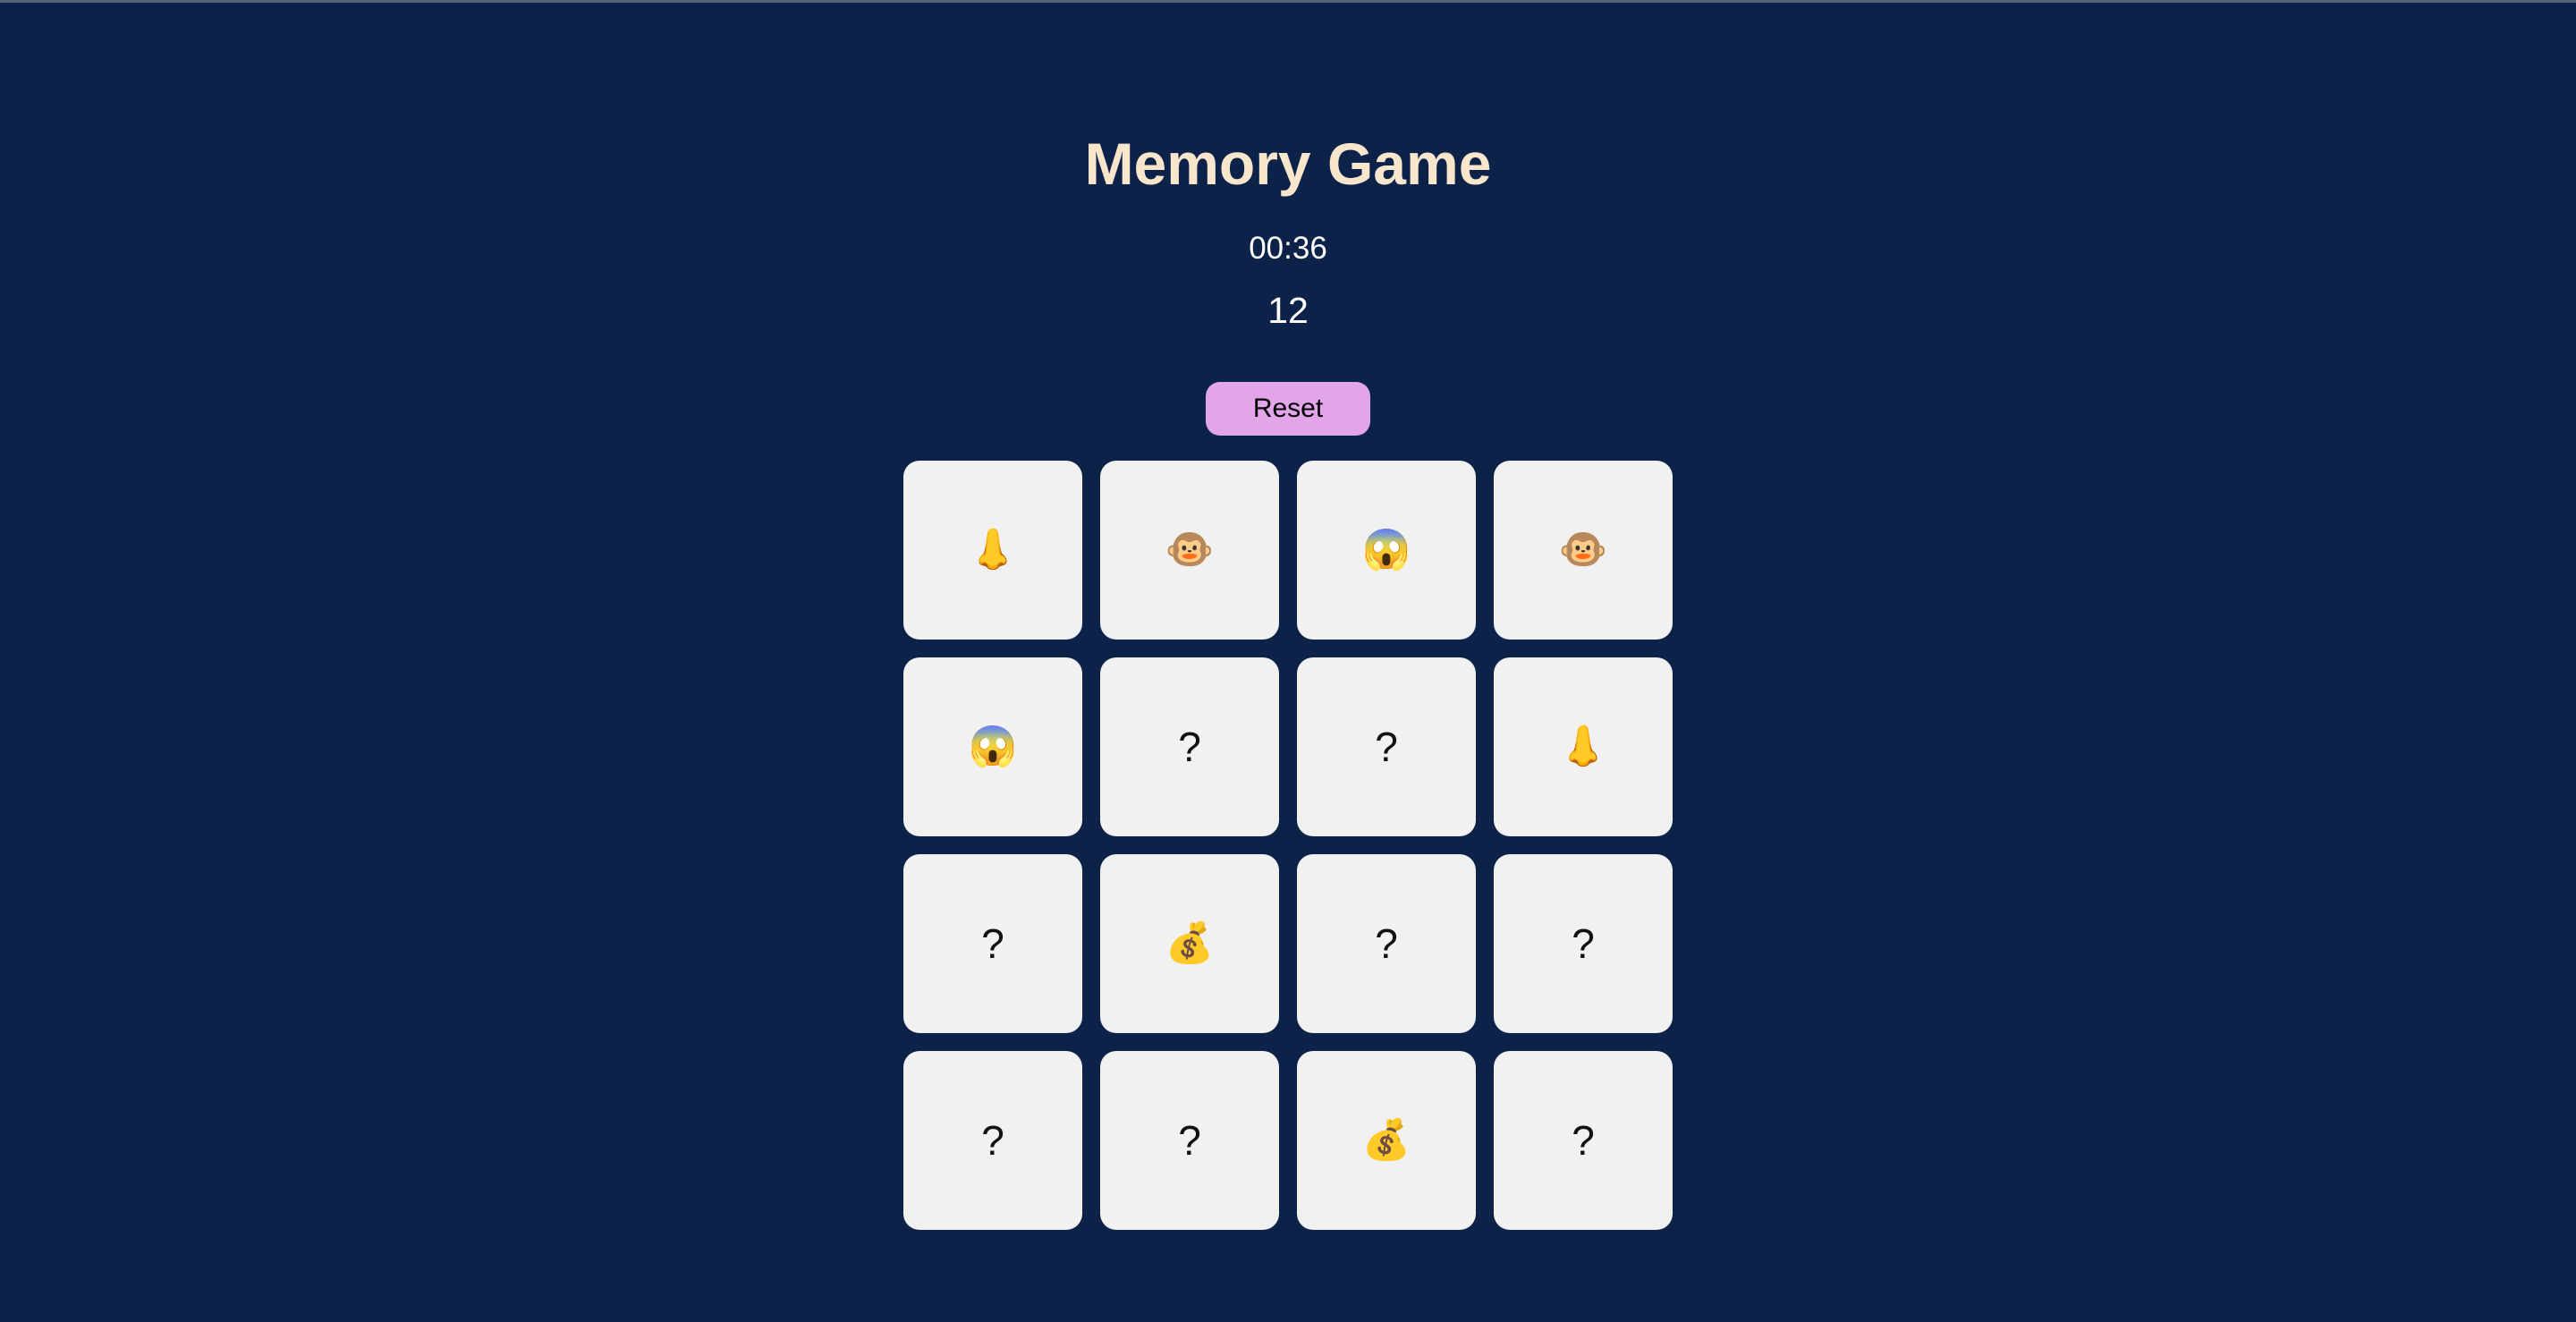 This screenshot has width=2576, height=1322. Describe the element at coordinates (1288, 249) in the screenshot. I see `timer-display: 00:36` at that location.